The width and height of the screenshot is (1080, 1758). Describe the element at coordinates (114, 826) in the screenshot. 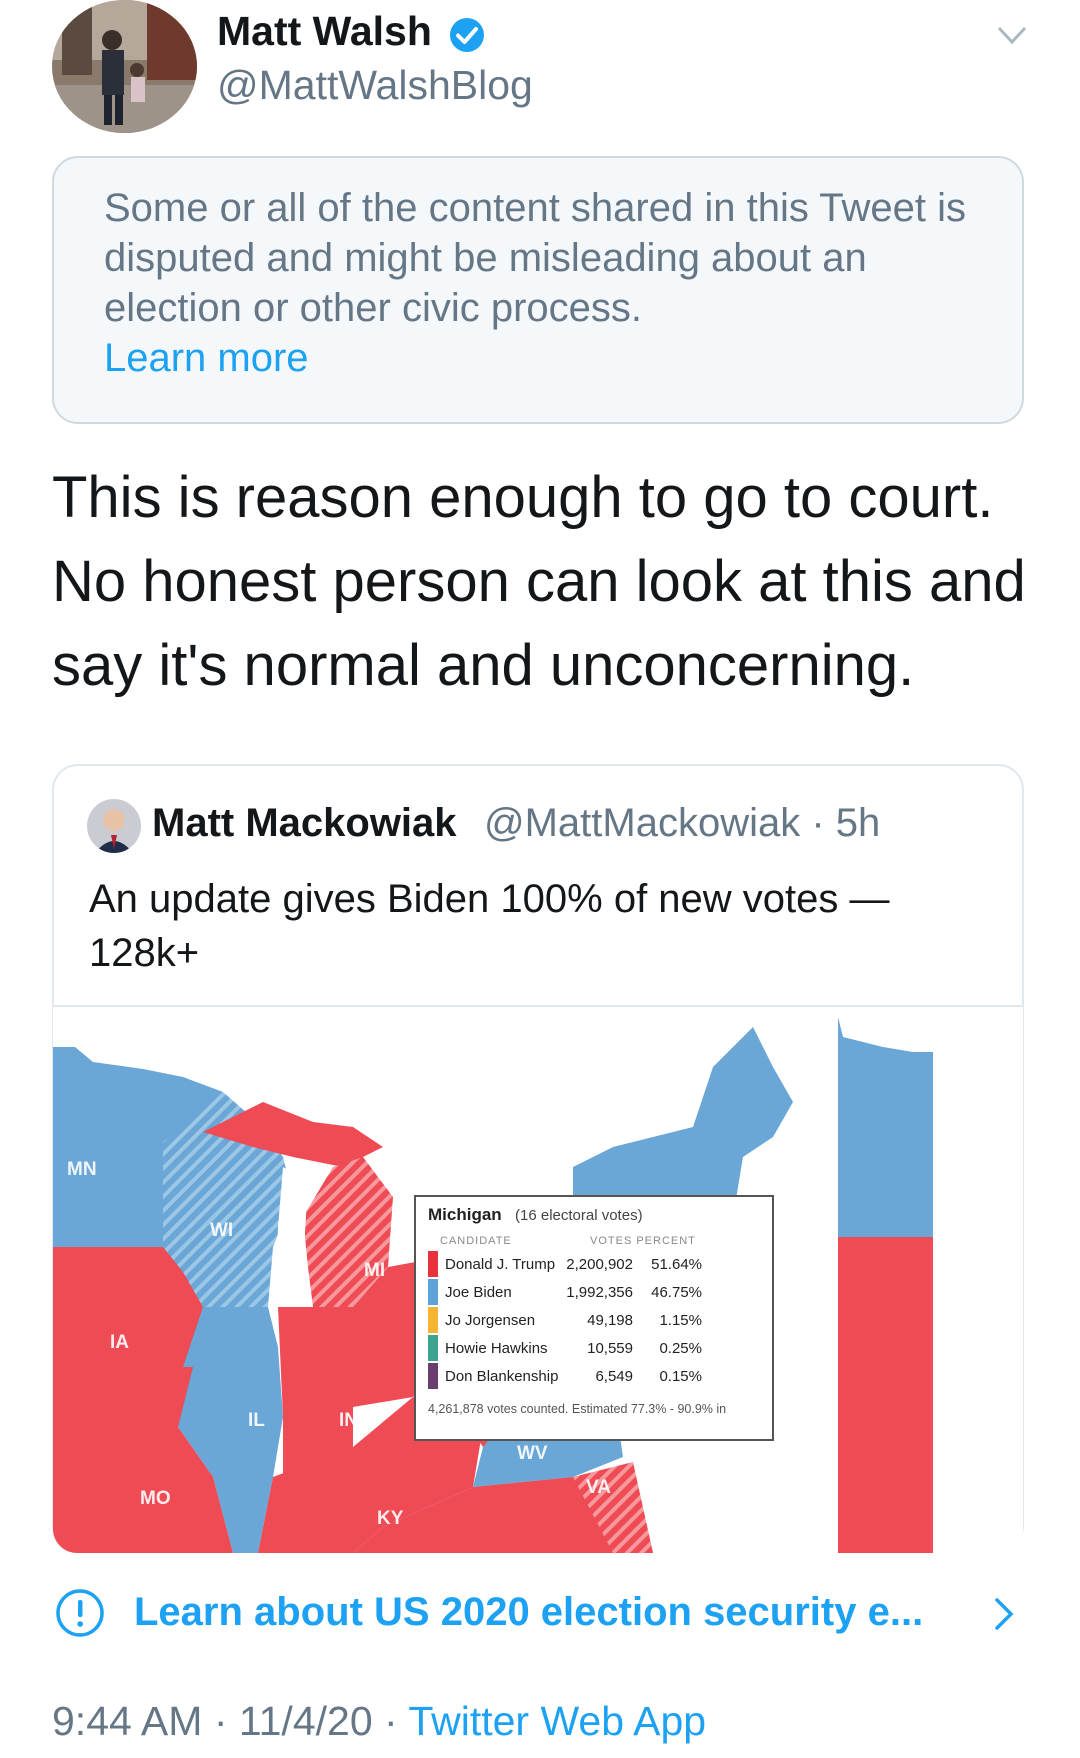

I see `quoted-author-avatar` at that location.